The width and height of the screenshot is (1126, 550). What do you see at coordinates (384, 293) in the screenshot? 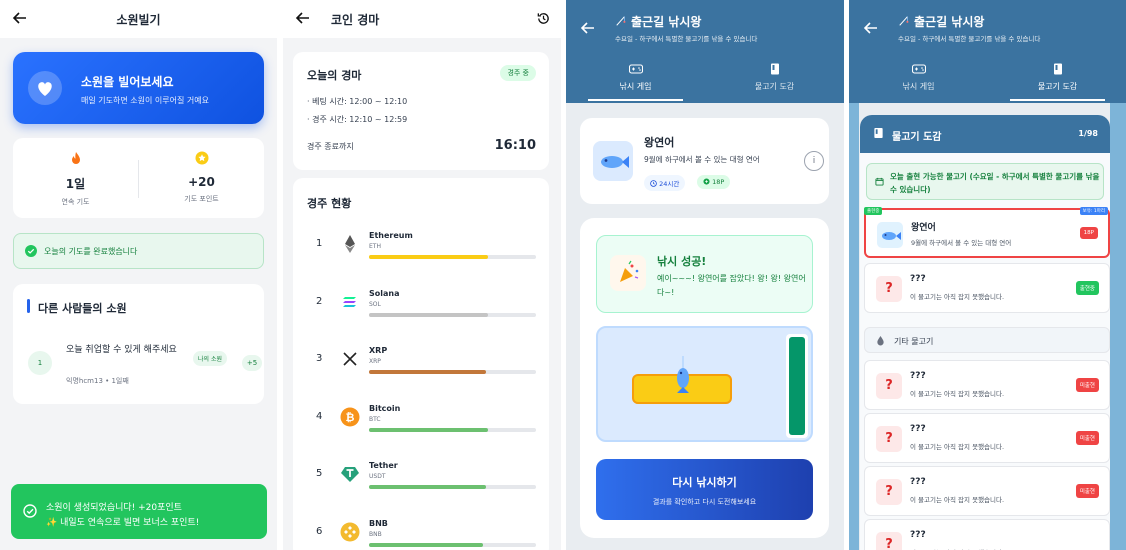
I see `coin-name: Solana` at bounding box center [384, 293].